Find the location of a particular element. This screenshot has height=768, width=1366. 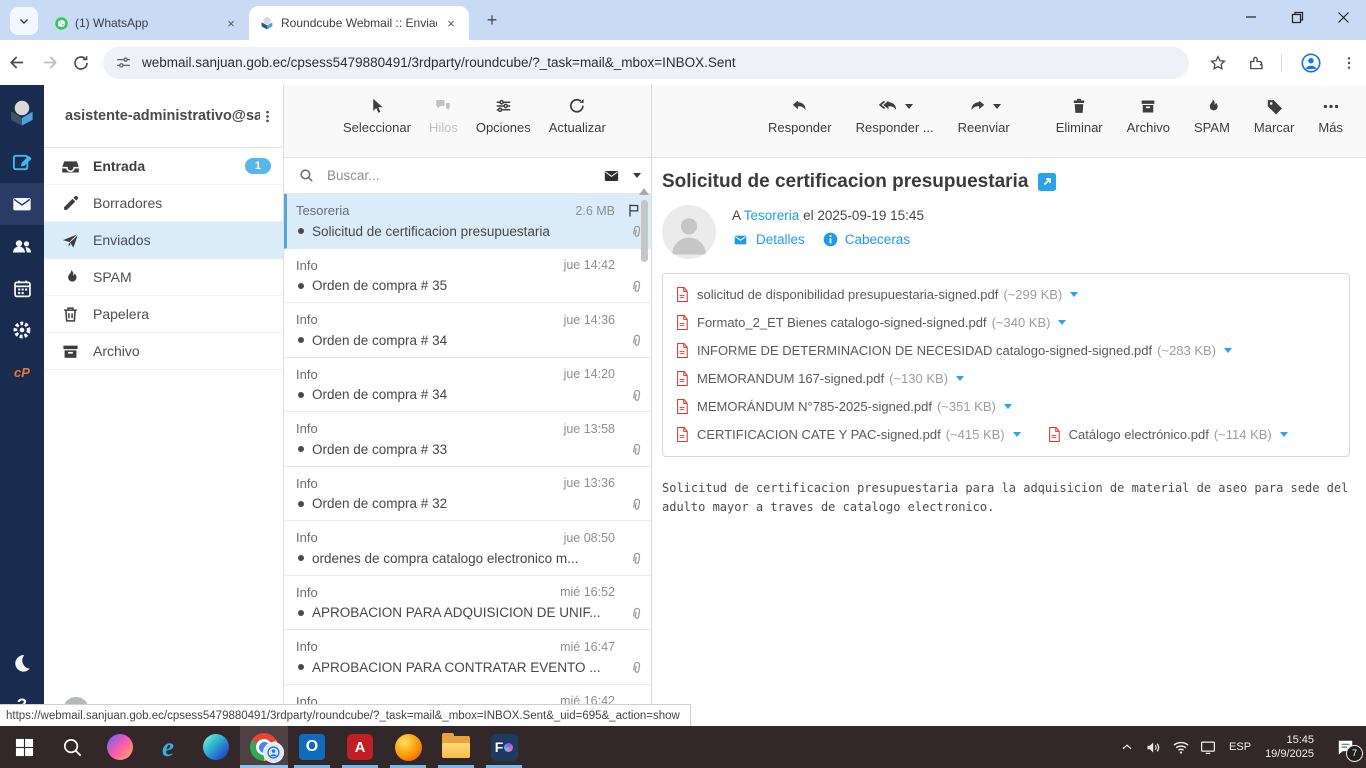

rail-compose-icon is located at coordinates (22, 162).